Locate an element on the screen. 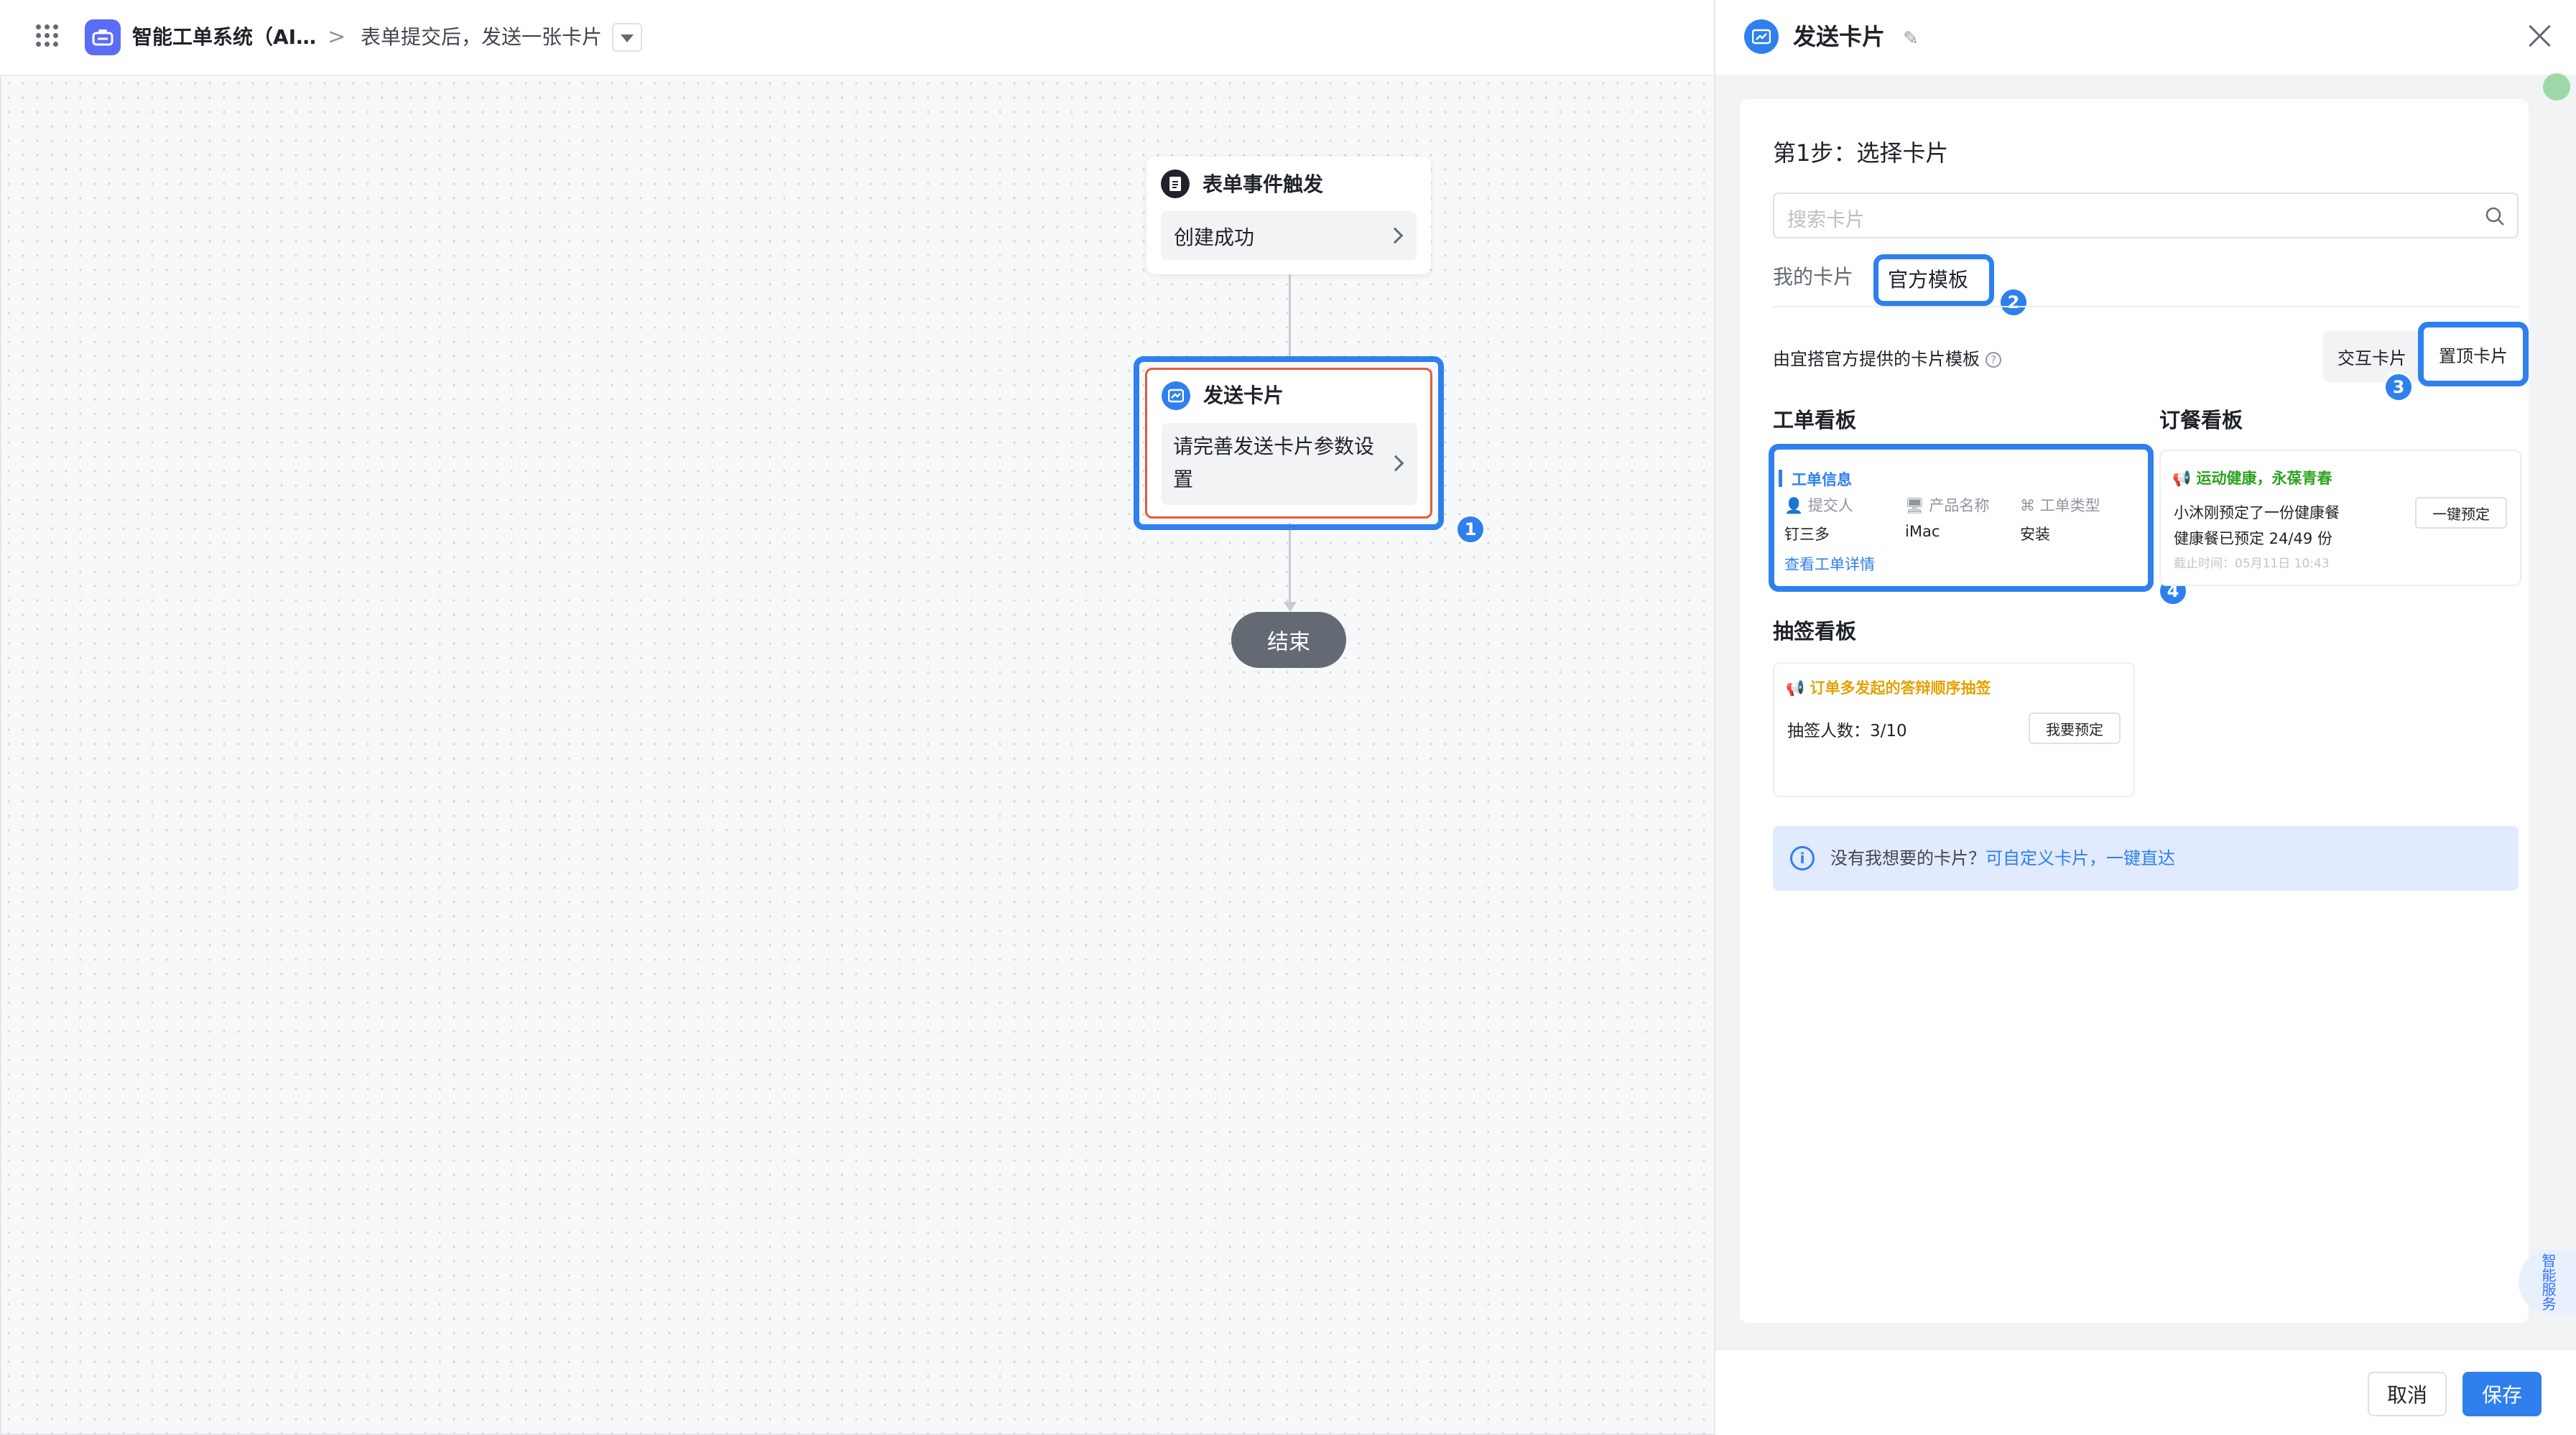 The image size is (2576, 1435). title-accent-bar is located at coordinates (1780, 478).